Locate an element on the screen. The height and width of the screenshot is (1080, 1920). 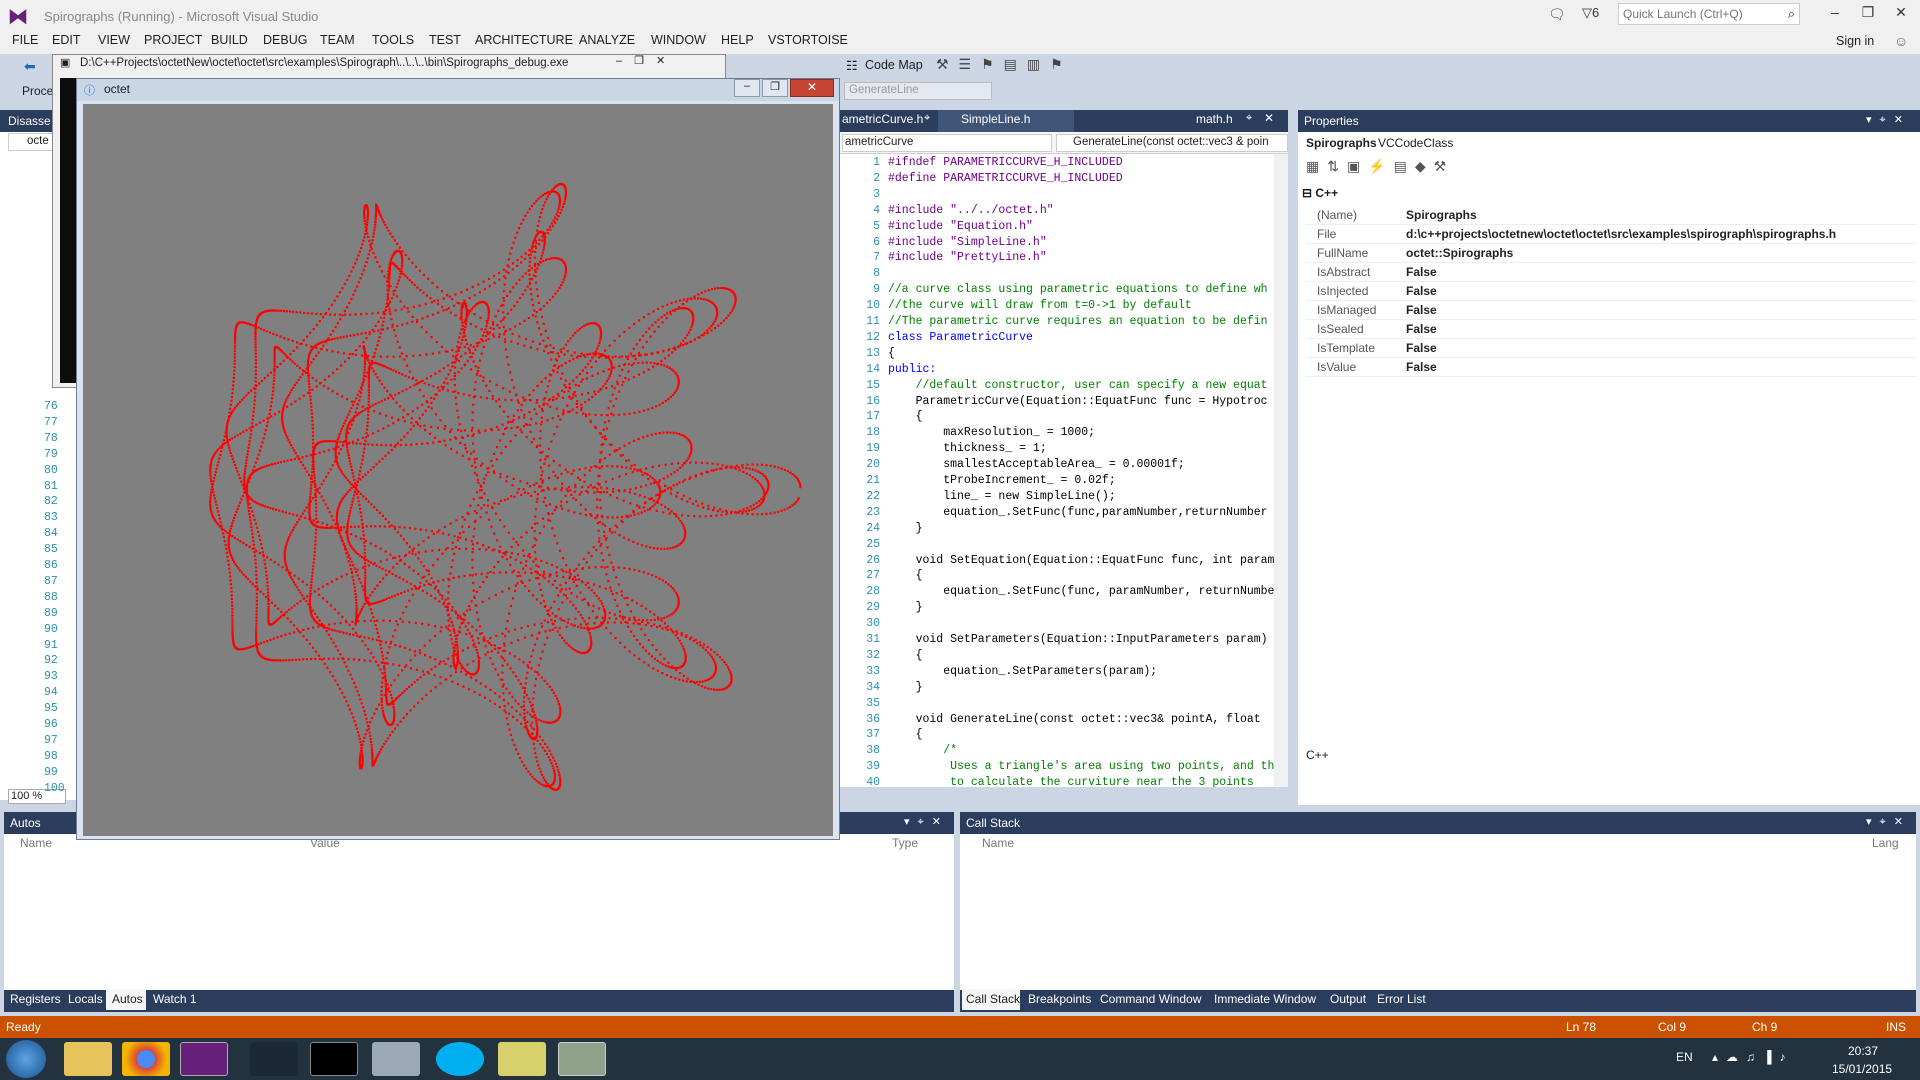
tab-call-stack: Call Stack is located at coordinates (993, 999).